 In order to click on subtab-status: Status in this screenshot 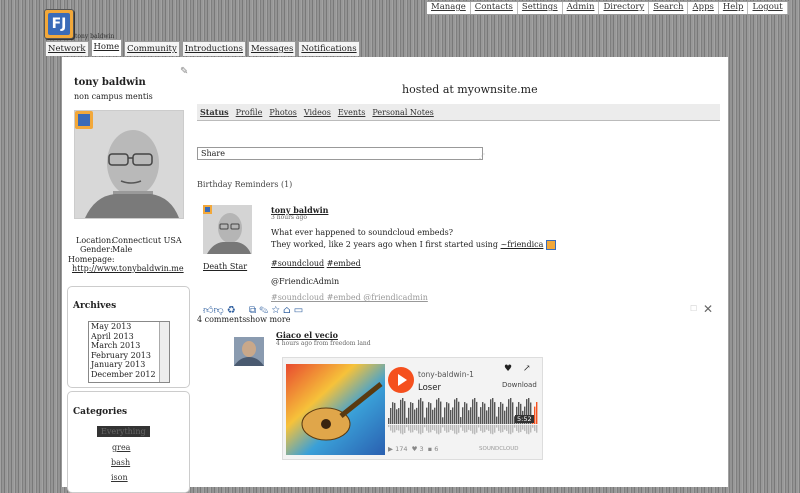, I will do `click(214, 112)`.